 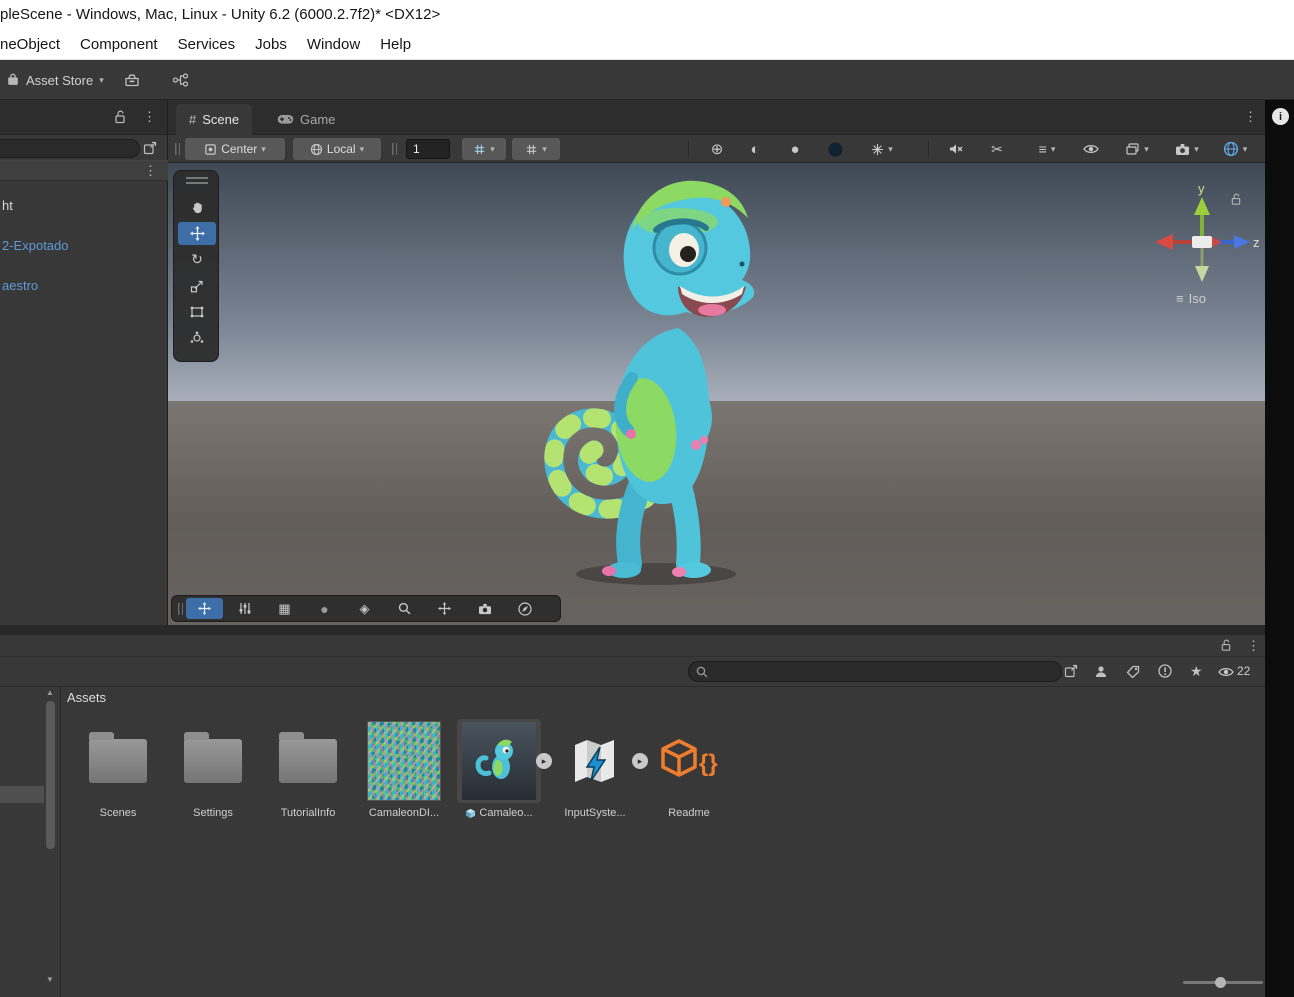 I want to click on scene-visibility-toggle, so click(x=1091, y=149).